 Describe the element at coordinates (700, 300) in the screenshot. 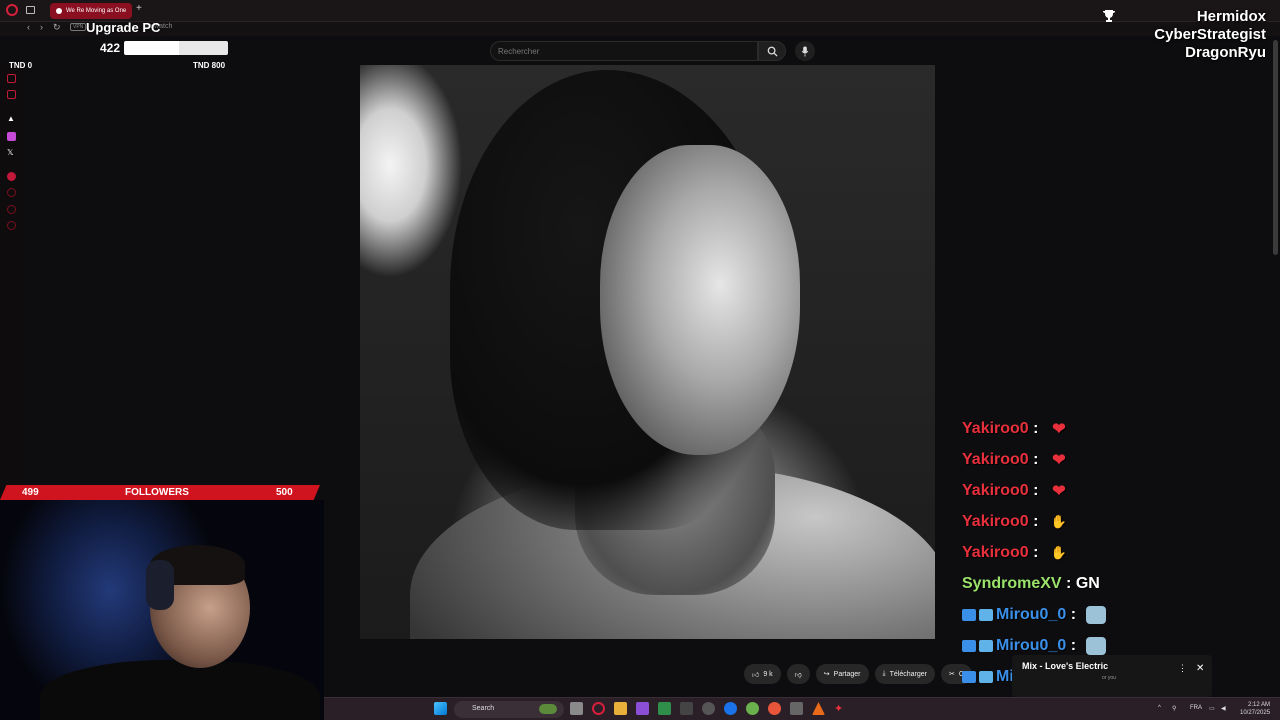

I see `video-face` at that location.